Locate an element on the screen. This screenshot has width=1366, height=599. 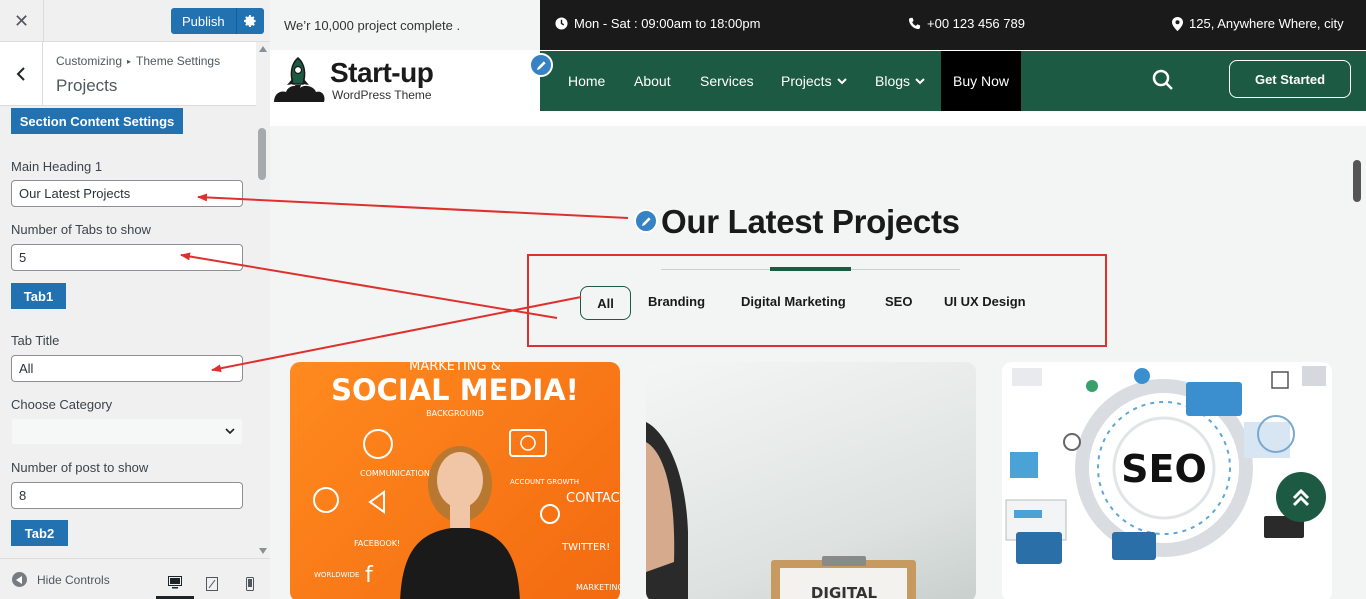
tab-title-input: All is located at coordinates (127, 368).